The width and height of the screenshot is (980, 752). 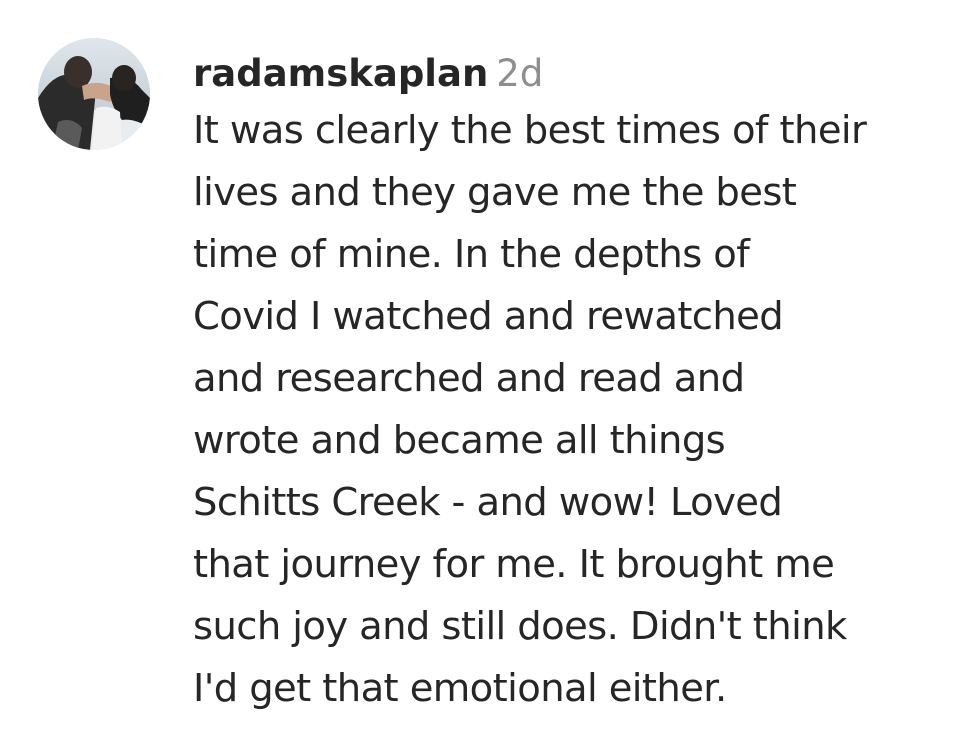 I want to click on comment-header: radamskaplan 2d, so click(x=578, y=74).